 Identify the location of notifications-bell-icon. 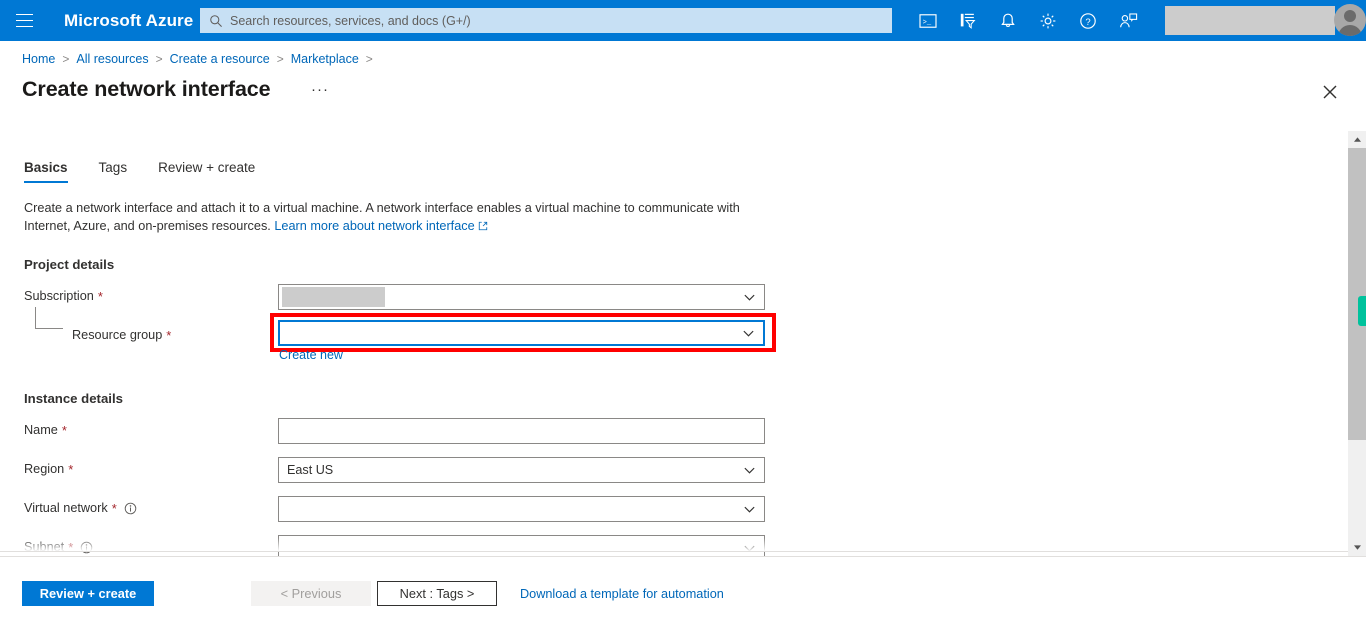
(1008, 20).